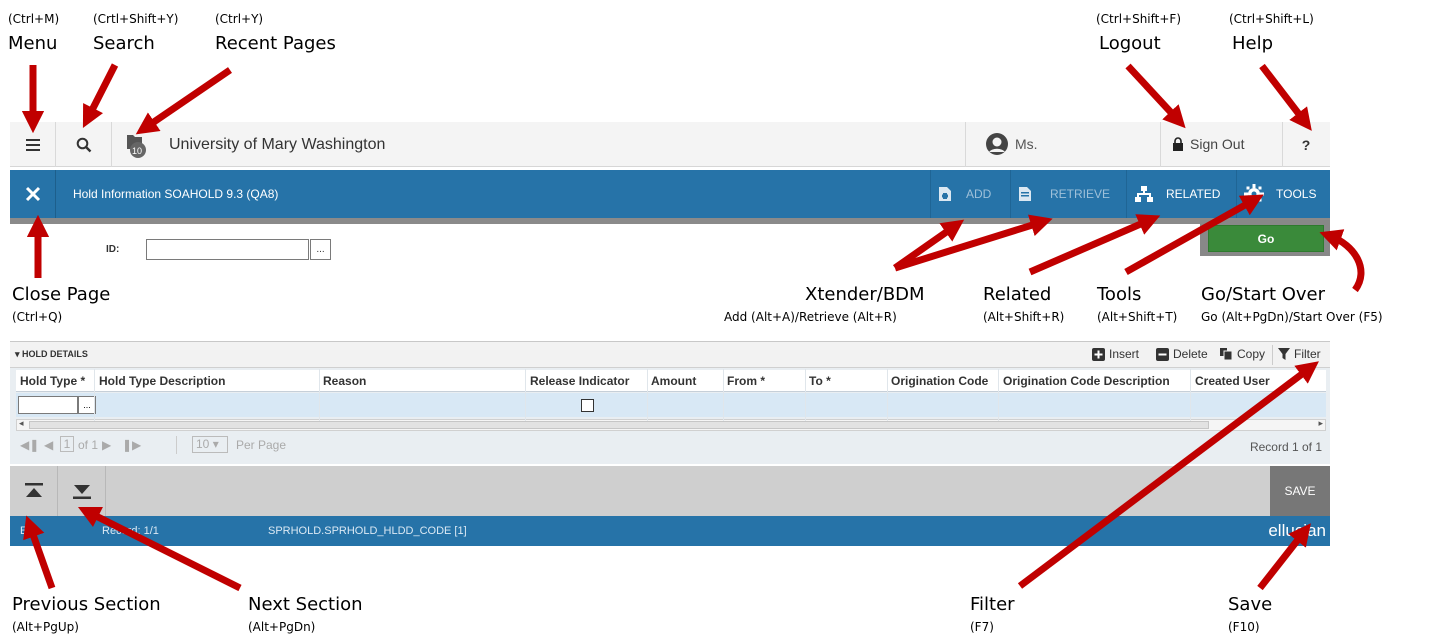  What do you see at coordinates (55, 354) in the screenshot?
I see `section-title-label: HOLD DETAILS` at bounding box center [55, 354].